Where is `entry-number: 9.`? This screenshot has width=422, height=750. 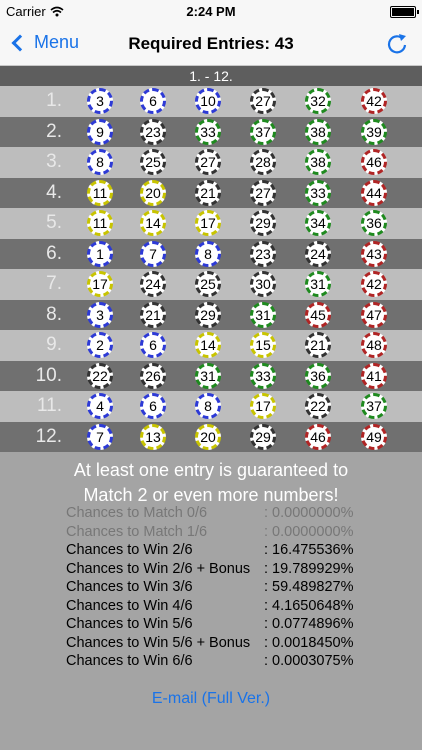
entry-number: 9. is located at coordinates (54, 344).